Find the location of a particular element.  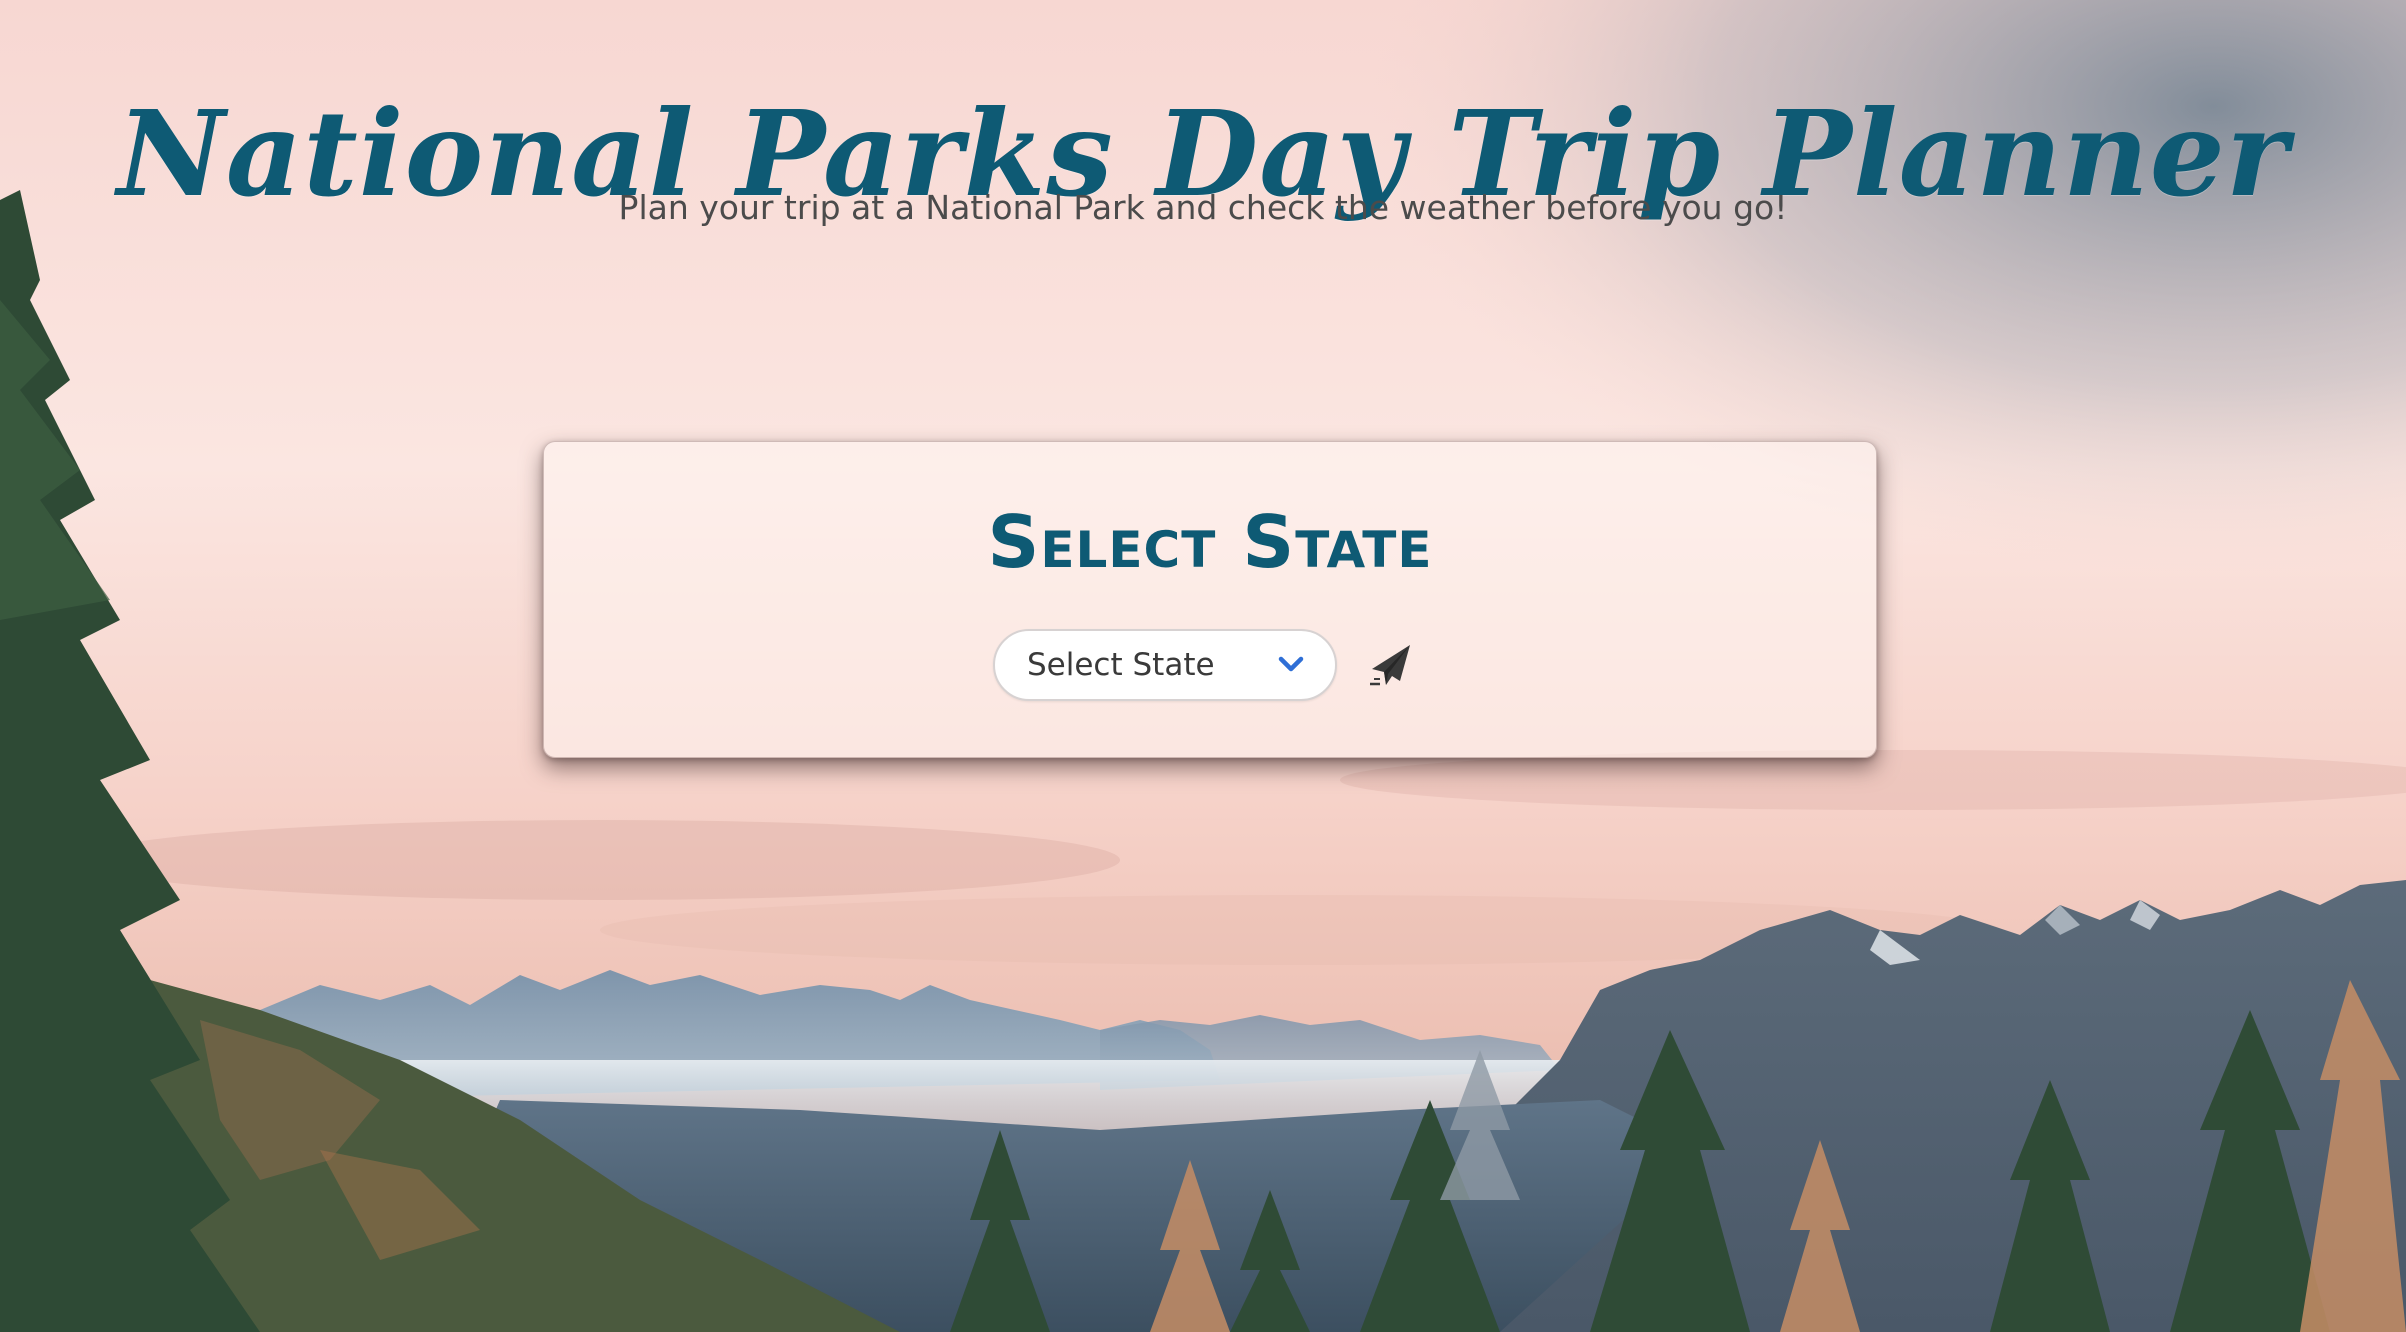

state-select-dropdown: Select State is located at coordinates (1165, 665).